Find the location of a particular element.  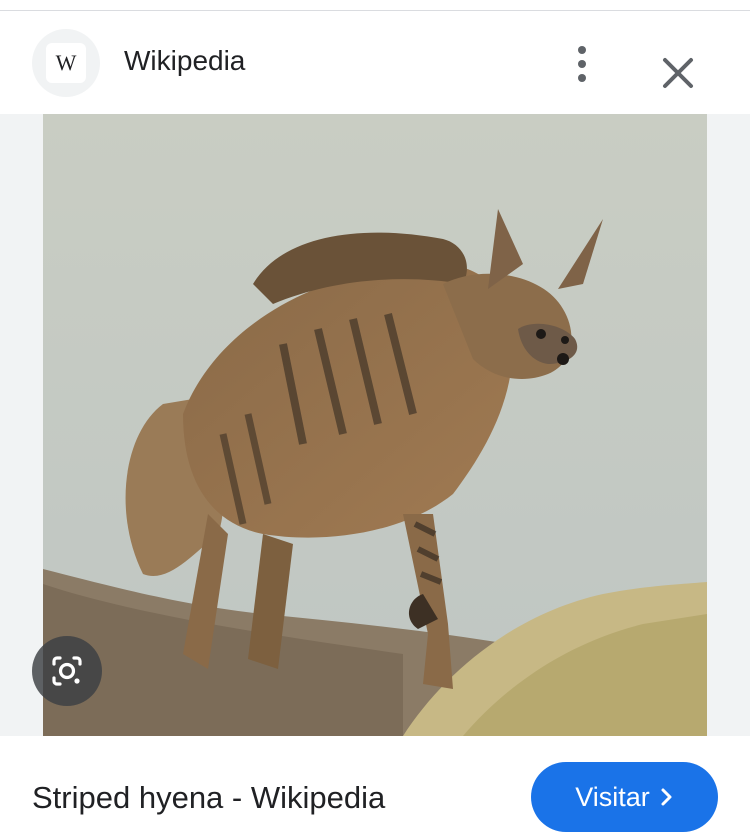

chevron-right-icon is located at coordinates (666, 797).